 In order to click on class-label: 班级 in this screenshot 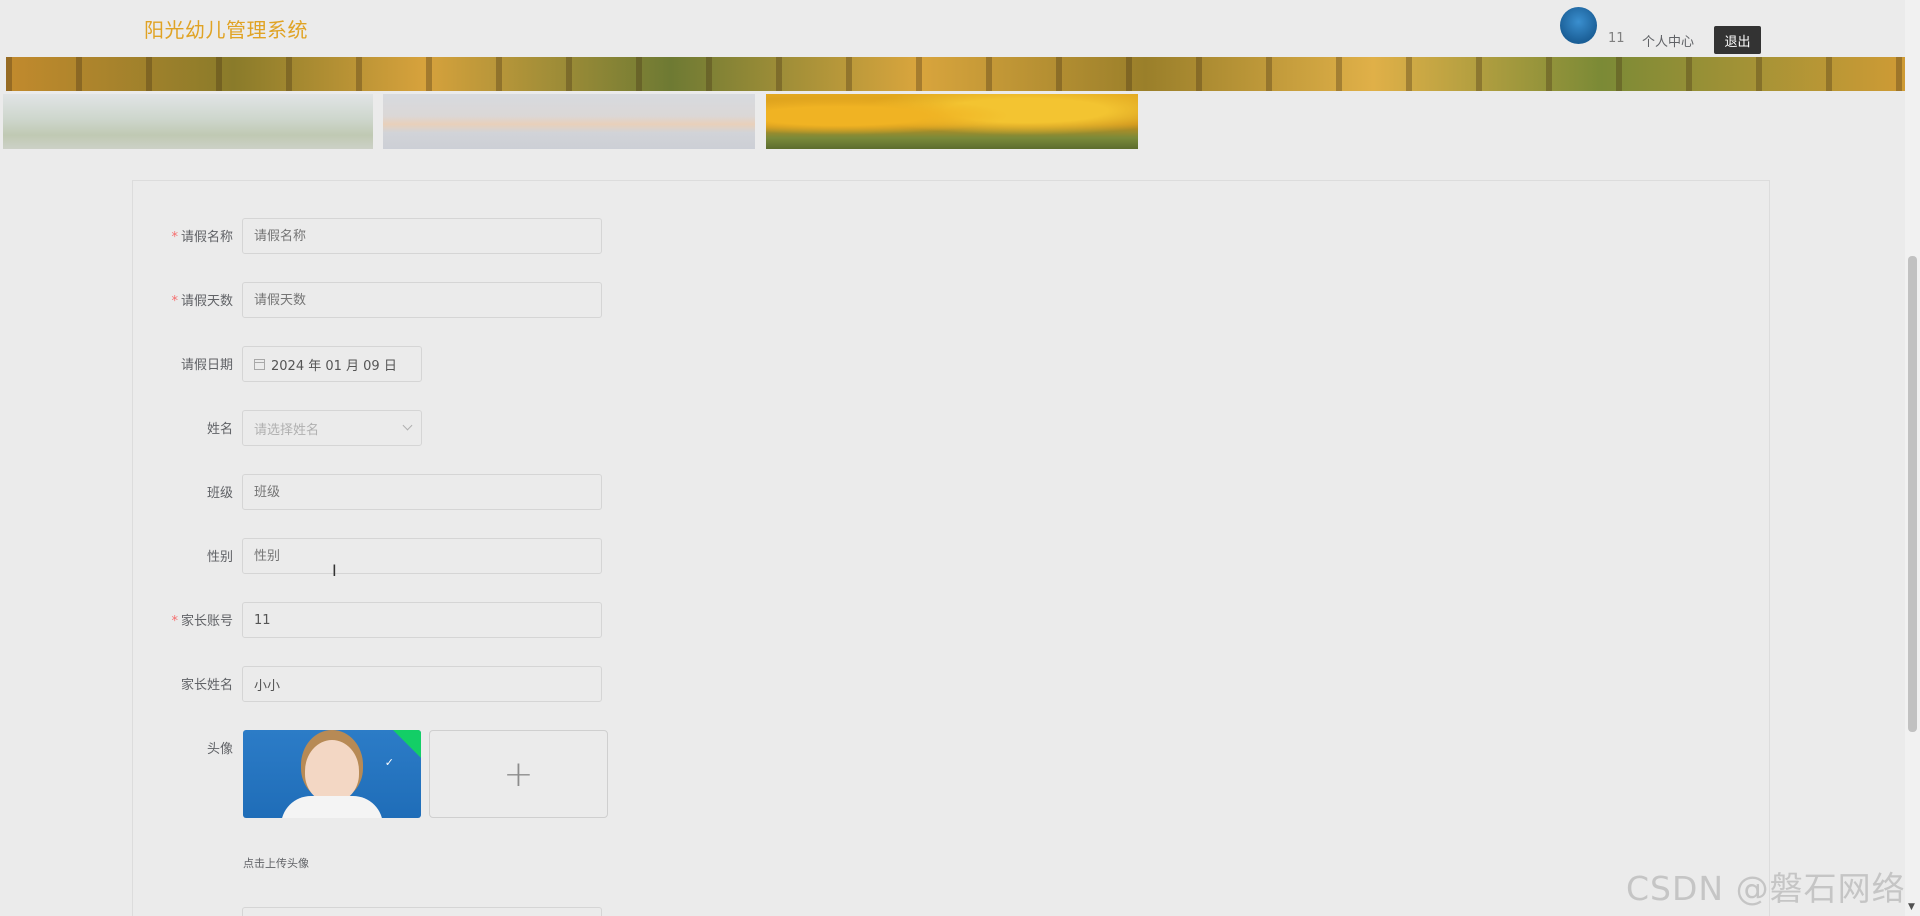, I will do `click(219, 493)`.